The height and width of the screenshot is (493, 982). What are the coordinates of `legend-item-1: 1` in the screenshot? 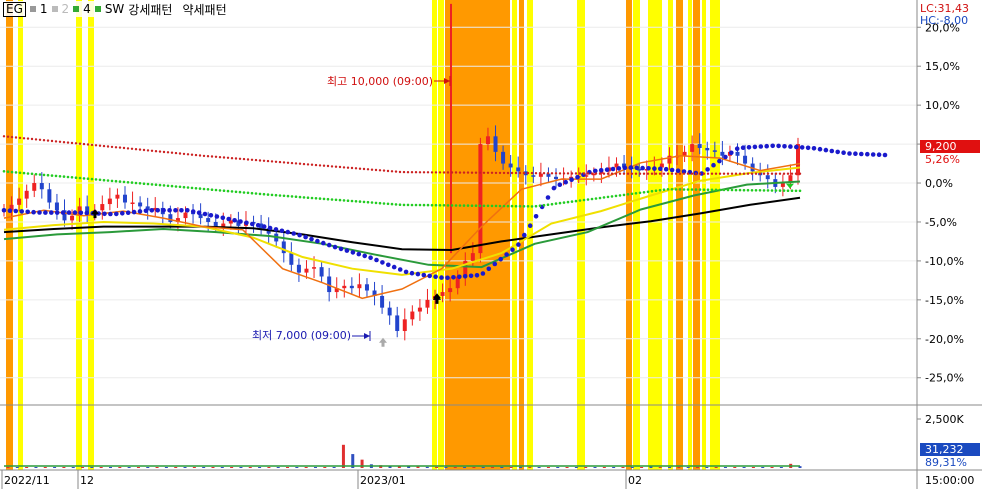 It's located at (44, 9).